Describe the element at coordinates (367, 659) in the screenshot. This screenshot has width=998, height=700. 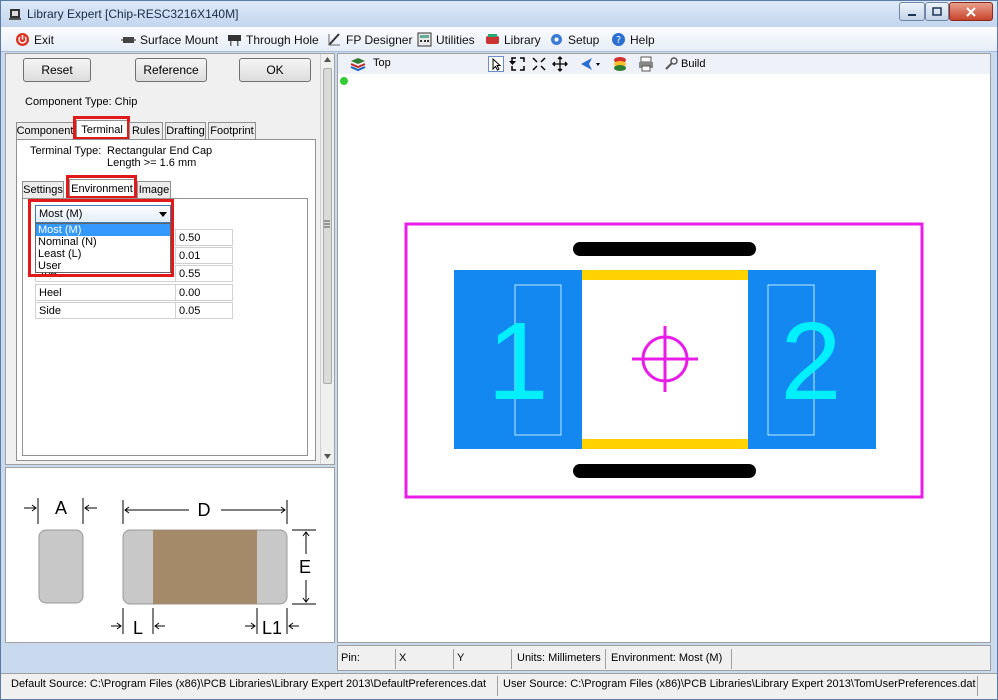
I see `status-pin: Pin:` at that location.